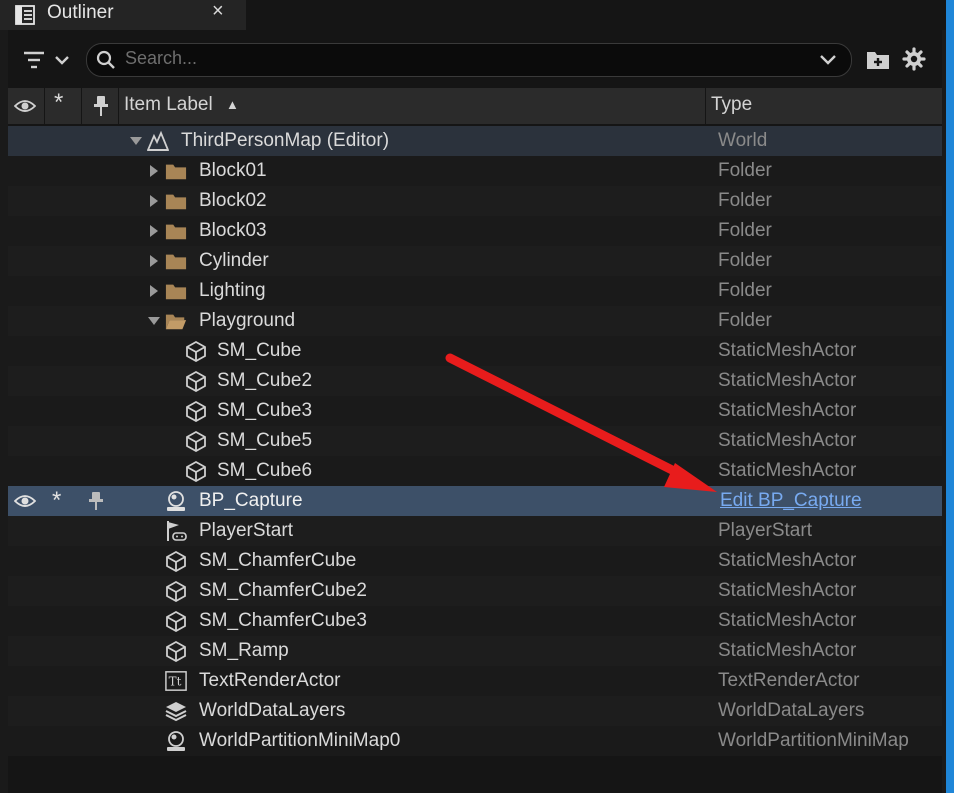 The height and width of the screenshot is (793, 954). Describe the element at coordinates (168, 104) in the screenshot. I see `item-label-header: Item Label` at that location.